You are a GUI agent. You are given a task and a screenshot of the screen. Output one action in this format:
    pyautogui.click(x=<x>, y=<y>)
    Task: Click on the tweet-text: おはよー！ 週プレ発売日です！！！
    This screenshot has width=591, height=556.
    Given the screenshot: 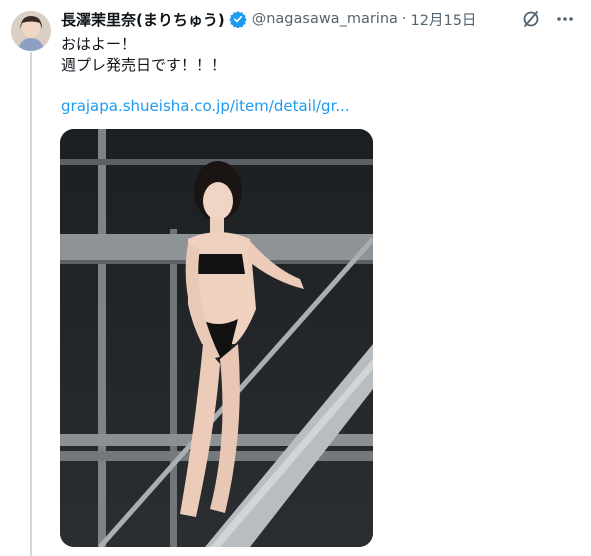 What is the action you would take?
    pyautogui.click(x=143, y=55)
    